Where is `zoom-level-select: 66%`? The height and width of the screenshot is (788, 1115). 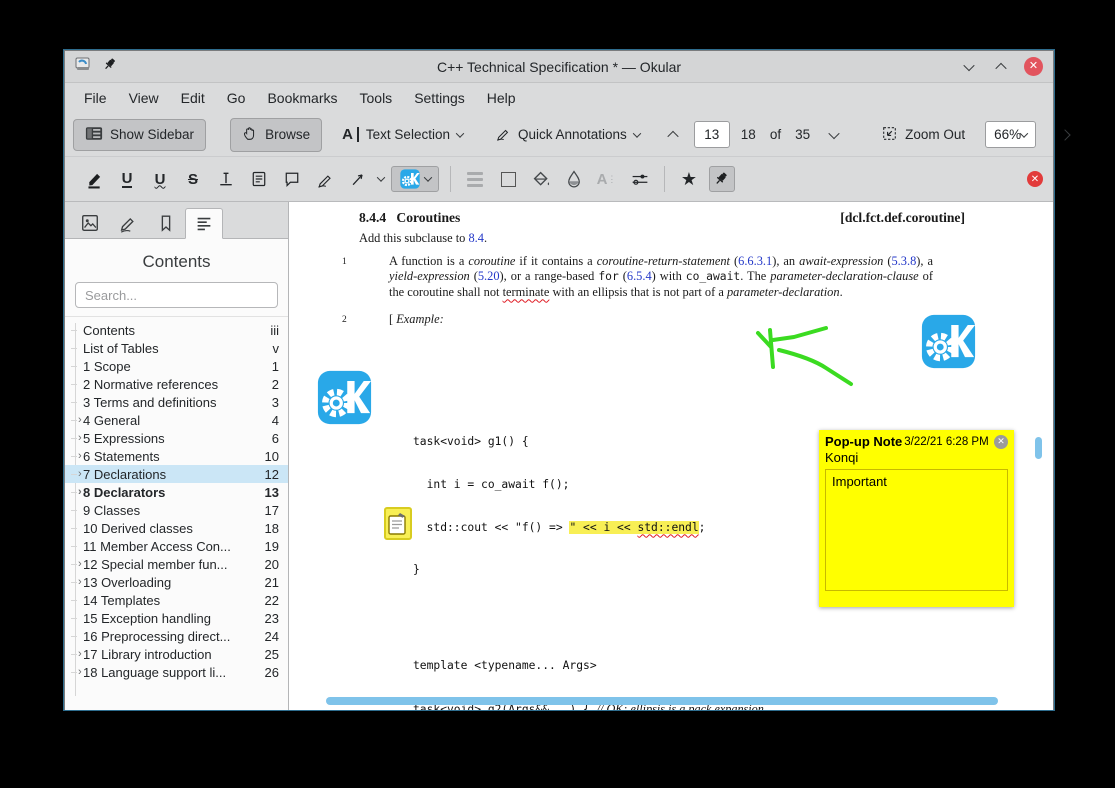
zoom-level-select: 66% is located at coordinates (1011, 134).